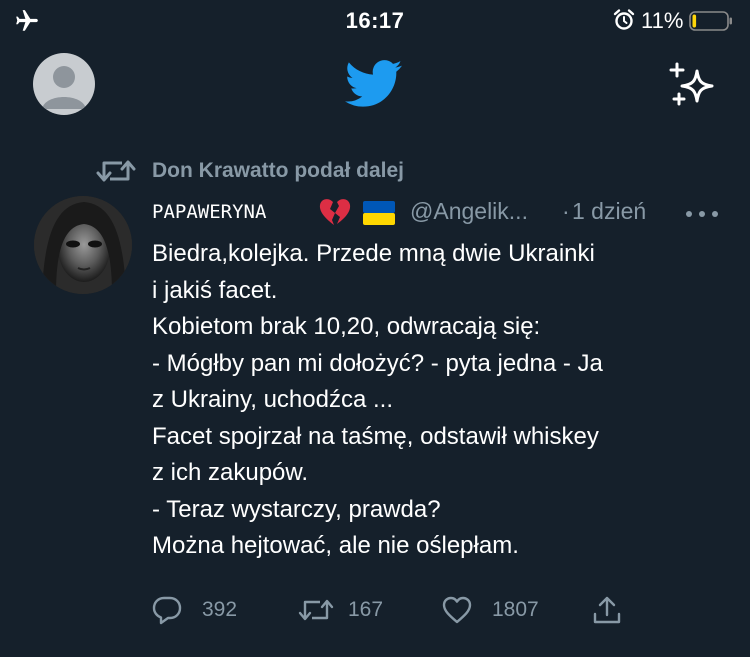  I want to click on tweet-actions: 392 167 1807, so click(392, 610).